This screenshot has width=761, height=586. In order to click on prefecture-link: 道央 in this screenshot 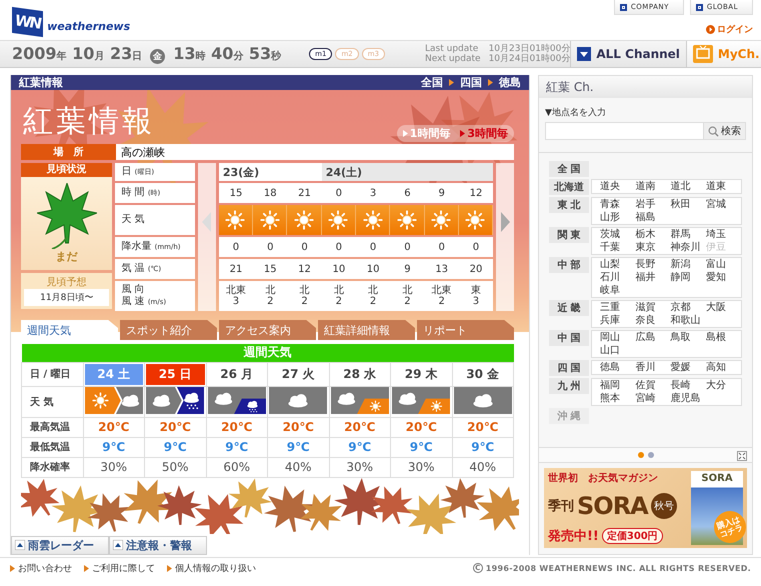, I will do `click(618, 186)`.